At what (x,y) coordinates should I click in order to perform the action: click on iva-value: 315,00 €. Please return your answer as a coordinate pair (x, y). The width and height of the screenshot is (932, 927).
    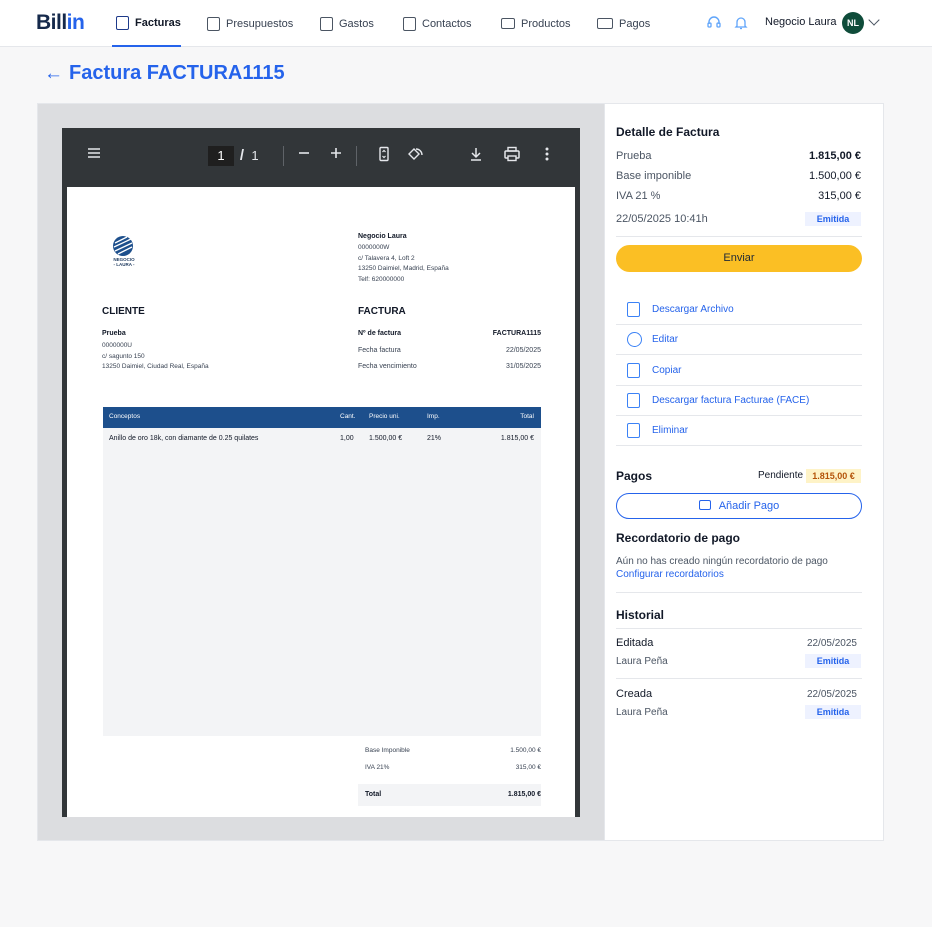
    Looking at the image, I should click on (528, 767).